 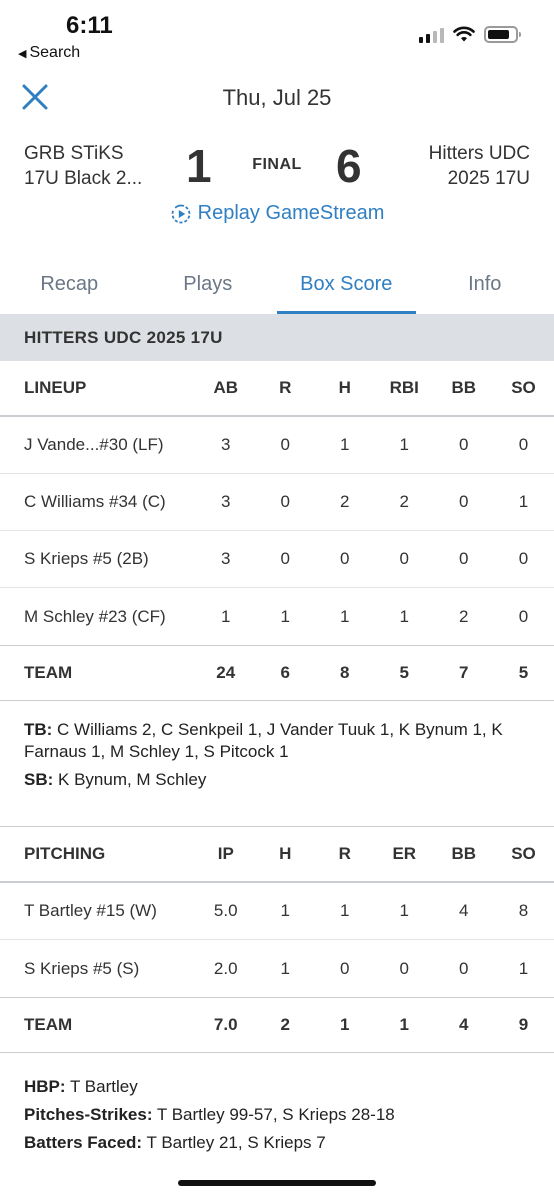 I want to click on table-row: J Vande...#30 (LF) 3 0 1 1 0 0, so click(x=277, y=445).